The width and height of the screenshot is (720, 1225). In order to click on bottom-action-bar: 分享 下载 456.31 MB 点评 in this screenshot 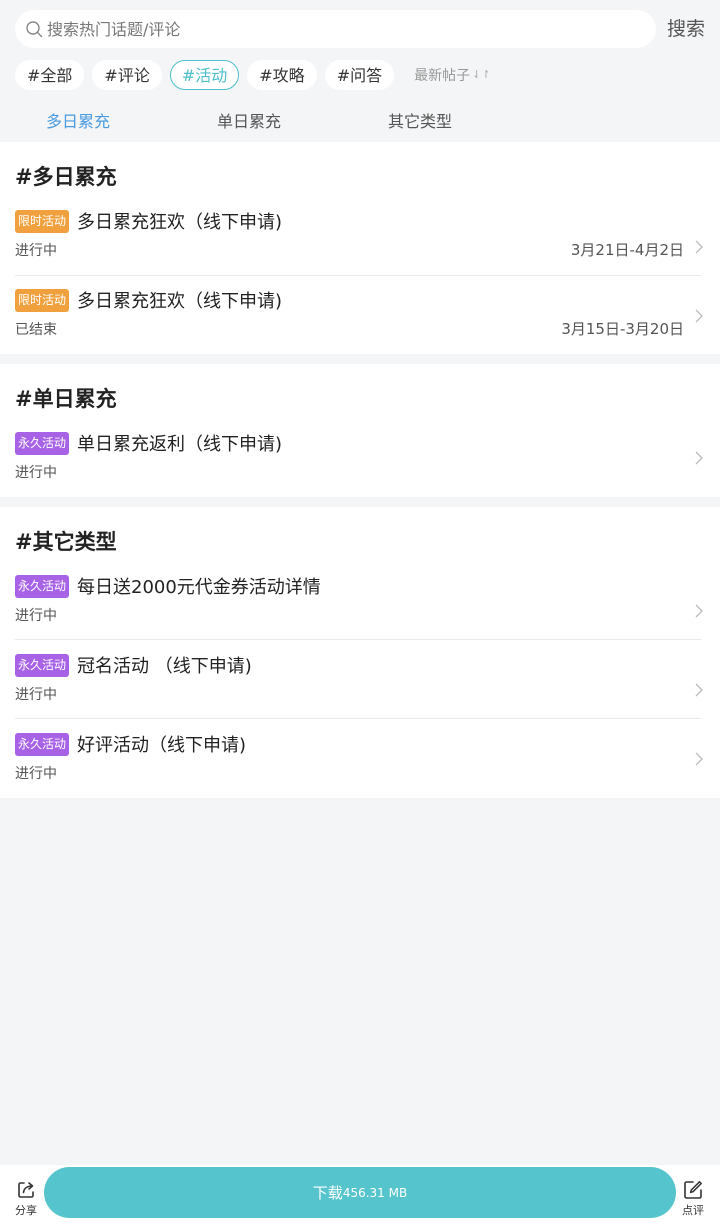, I will do `click(360, 1195)`.